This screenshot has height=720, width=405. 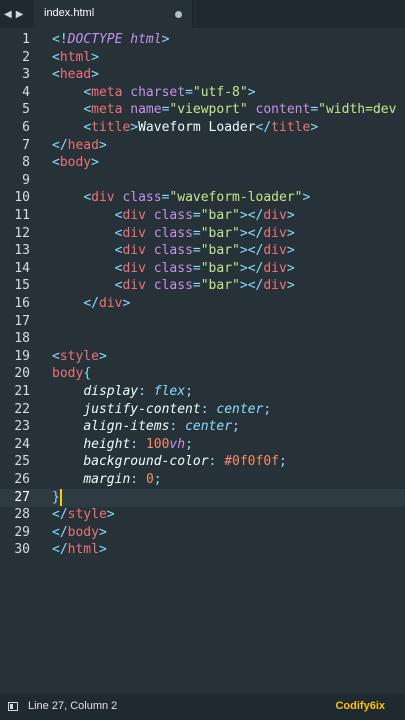 I want to click on code-token: head, so click(x=75, y=75).